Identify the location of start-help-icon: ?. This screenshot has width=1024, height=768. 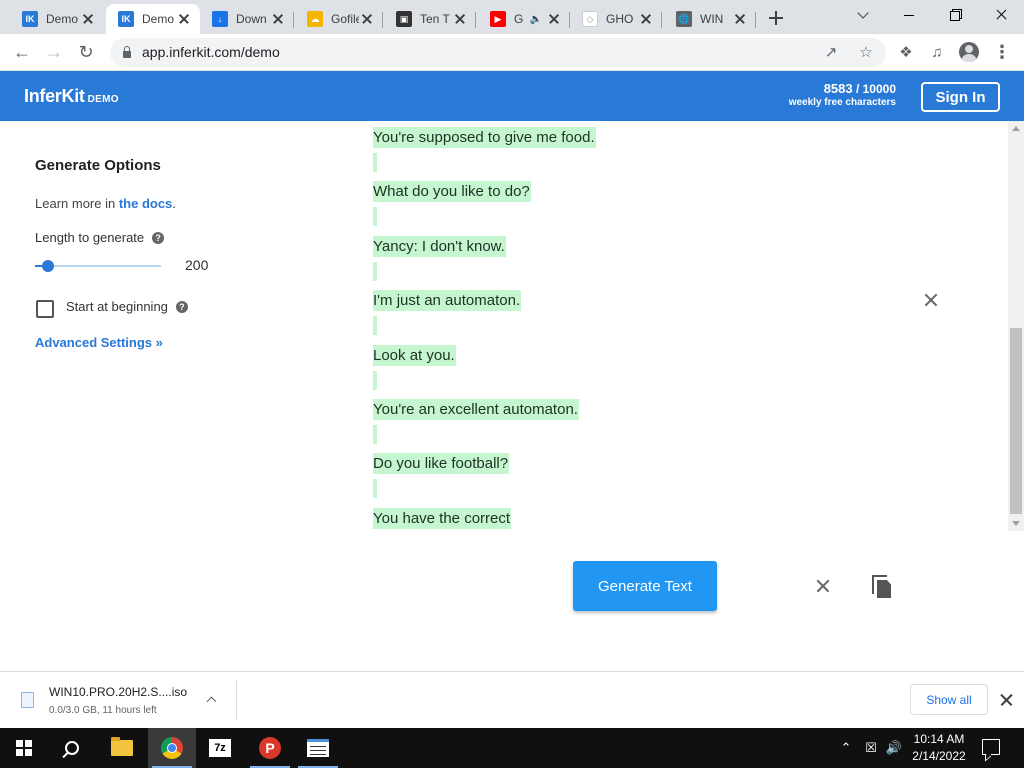
(181, 306).